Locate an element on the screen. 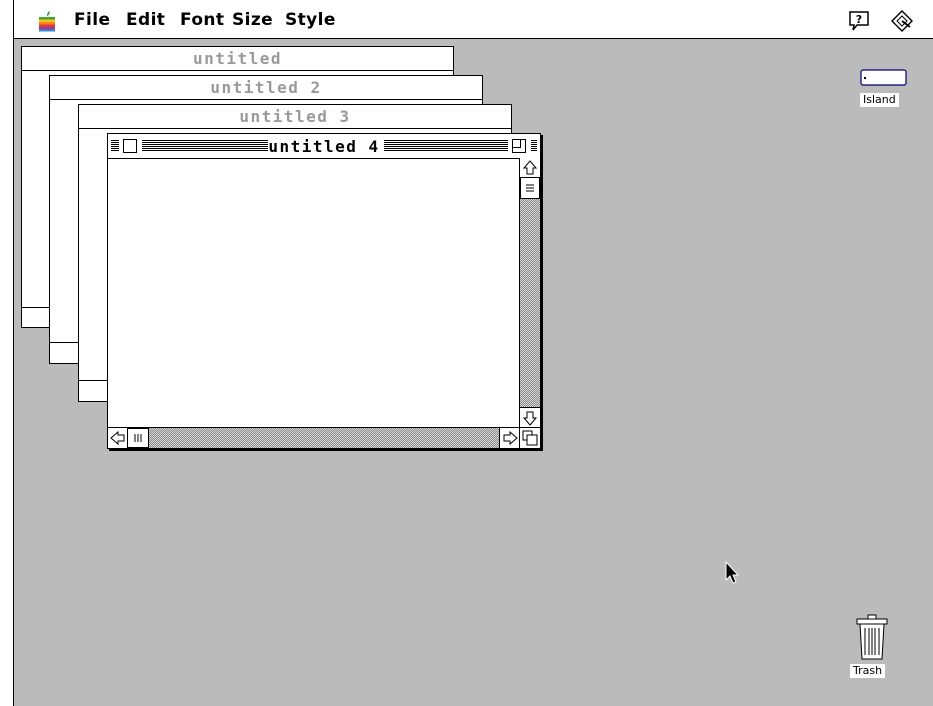 The image size is (933, 706). window-title-bar: untitled 2 is located at coordinates (266, 88).